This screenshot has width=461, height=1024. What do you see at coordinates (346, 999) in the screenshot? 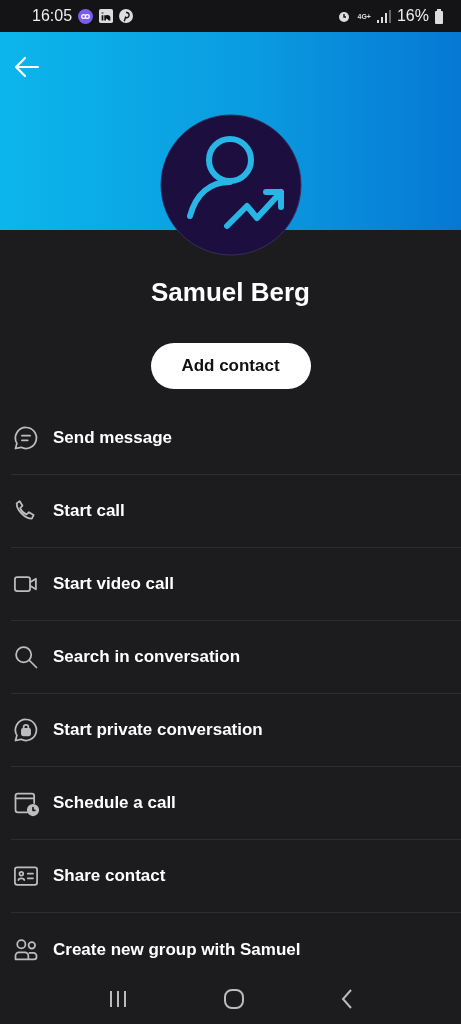
I see `back-nav-button` at bounding box center [346, 999].